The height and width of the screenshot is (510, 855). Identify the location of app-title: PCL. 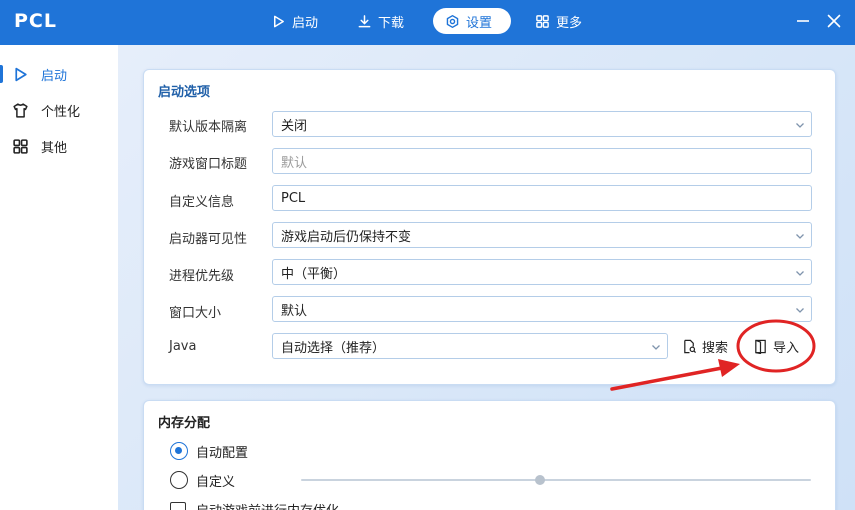
(35, 21).